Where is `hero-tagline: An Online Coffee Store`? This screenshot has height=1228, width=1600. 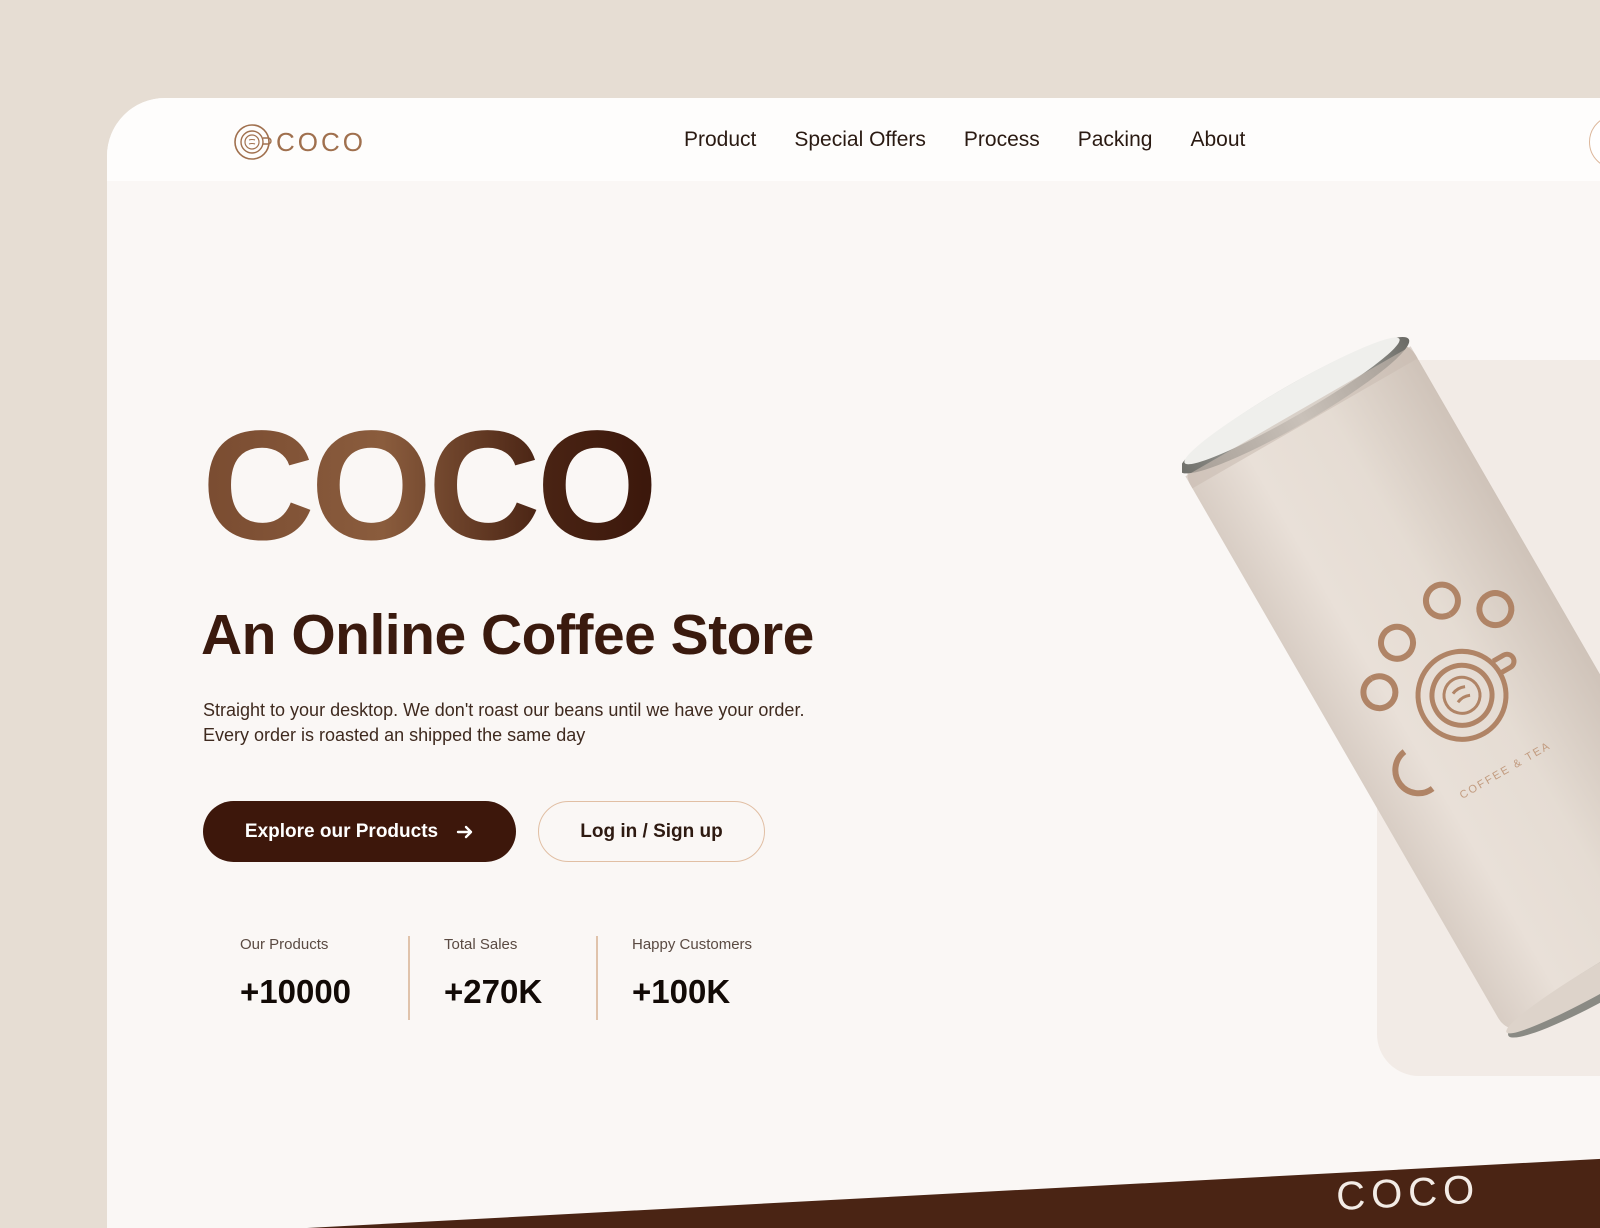 hero-tagline: An Online Coffee Store is located at coordinates (507, 635).